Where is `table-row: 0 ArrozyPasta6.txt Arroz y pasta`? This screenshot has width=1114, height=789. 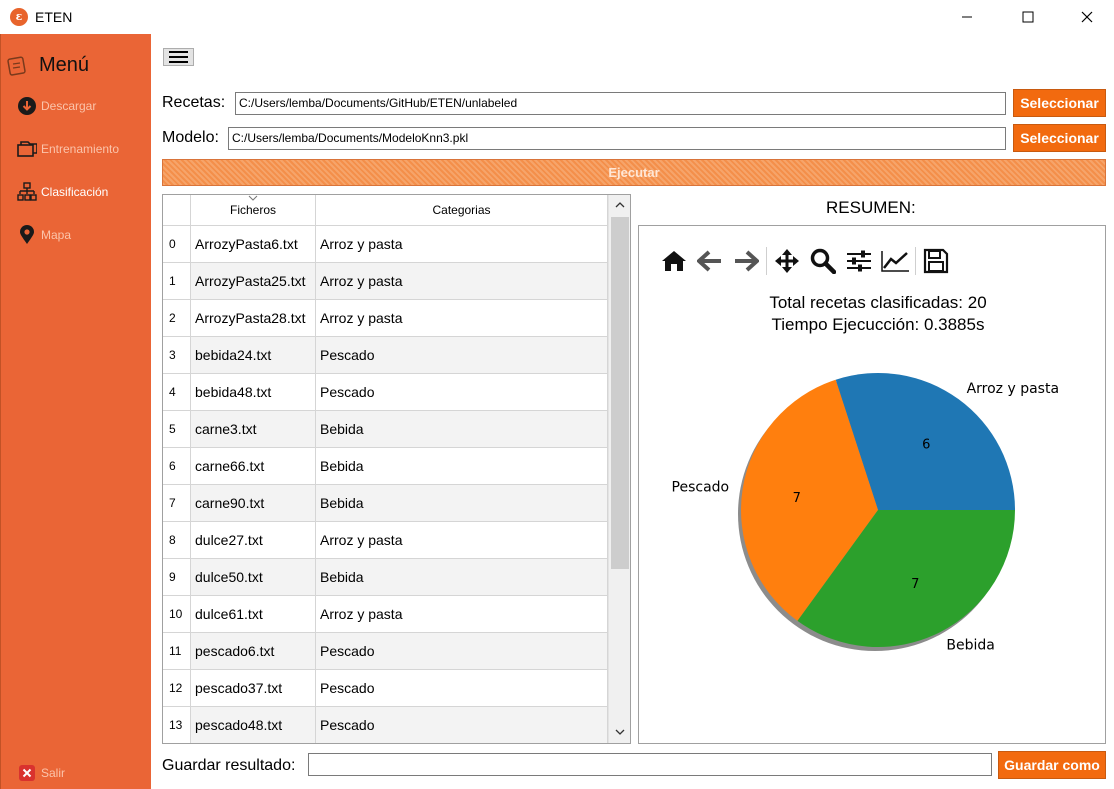
table-row: 0 ArrozyPasta6.txt Arroz y pasta is located at coordinates (385, 244).